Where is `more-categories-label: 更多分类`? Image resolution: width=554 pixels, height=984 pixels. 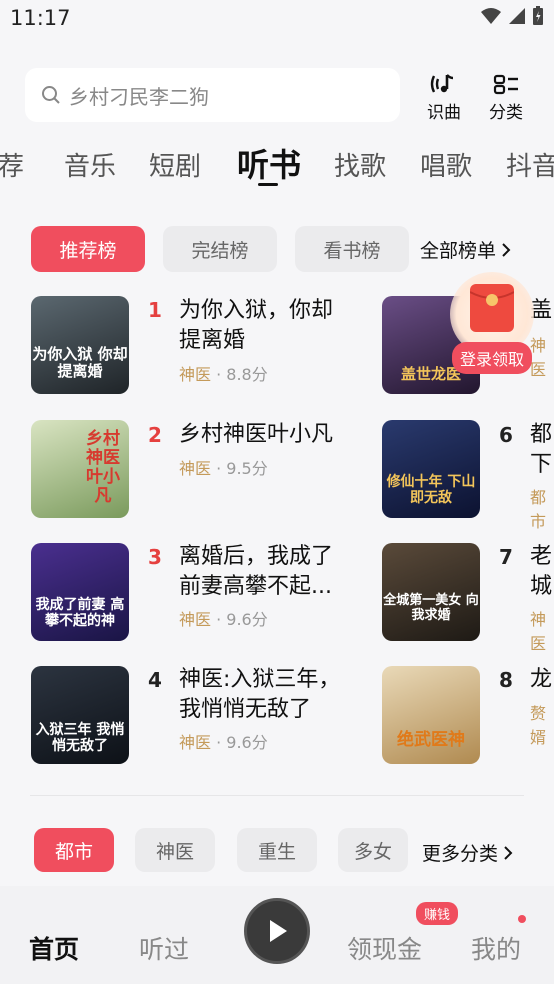 more-categories-label: 更多分类 is located at coordinates (460, 854).